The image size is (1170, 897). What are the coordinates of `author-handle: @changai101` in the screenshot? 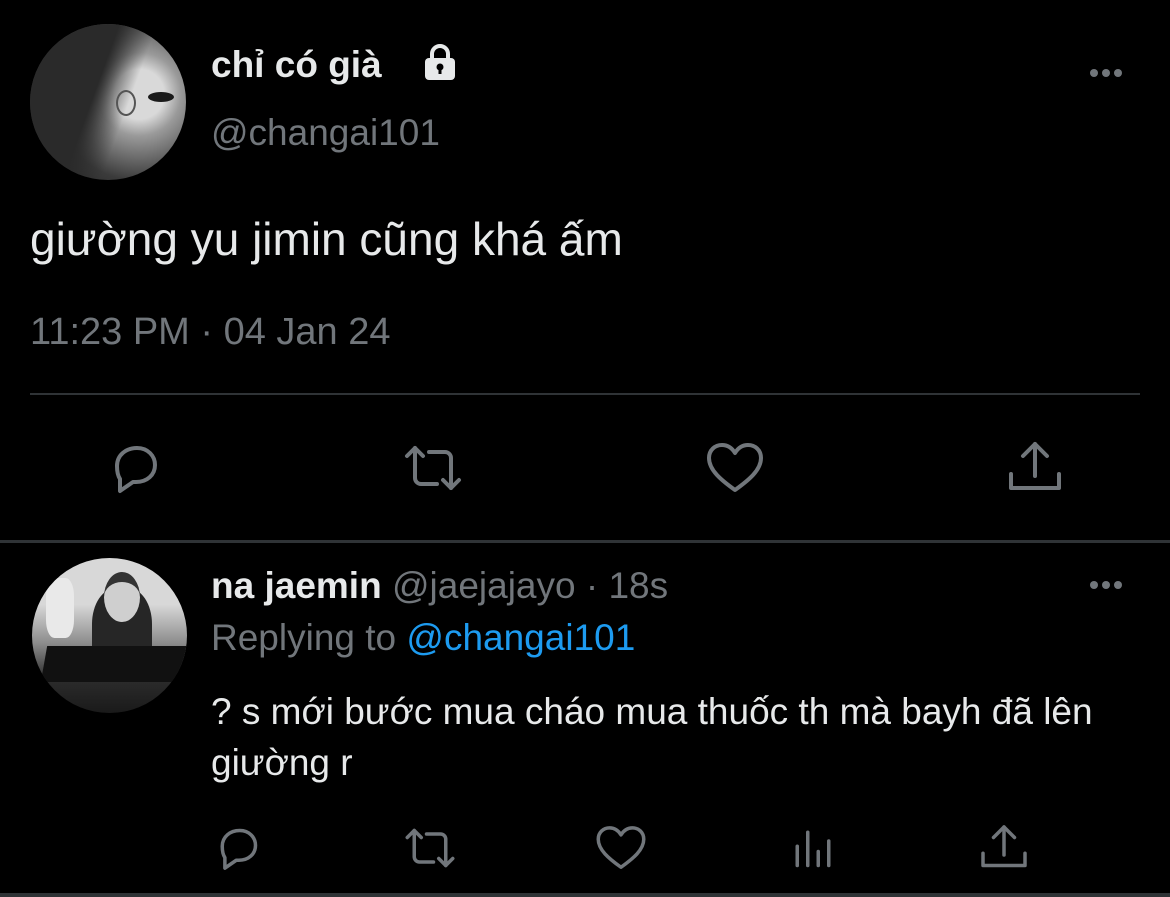 It's located at (325, 133).